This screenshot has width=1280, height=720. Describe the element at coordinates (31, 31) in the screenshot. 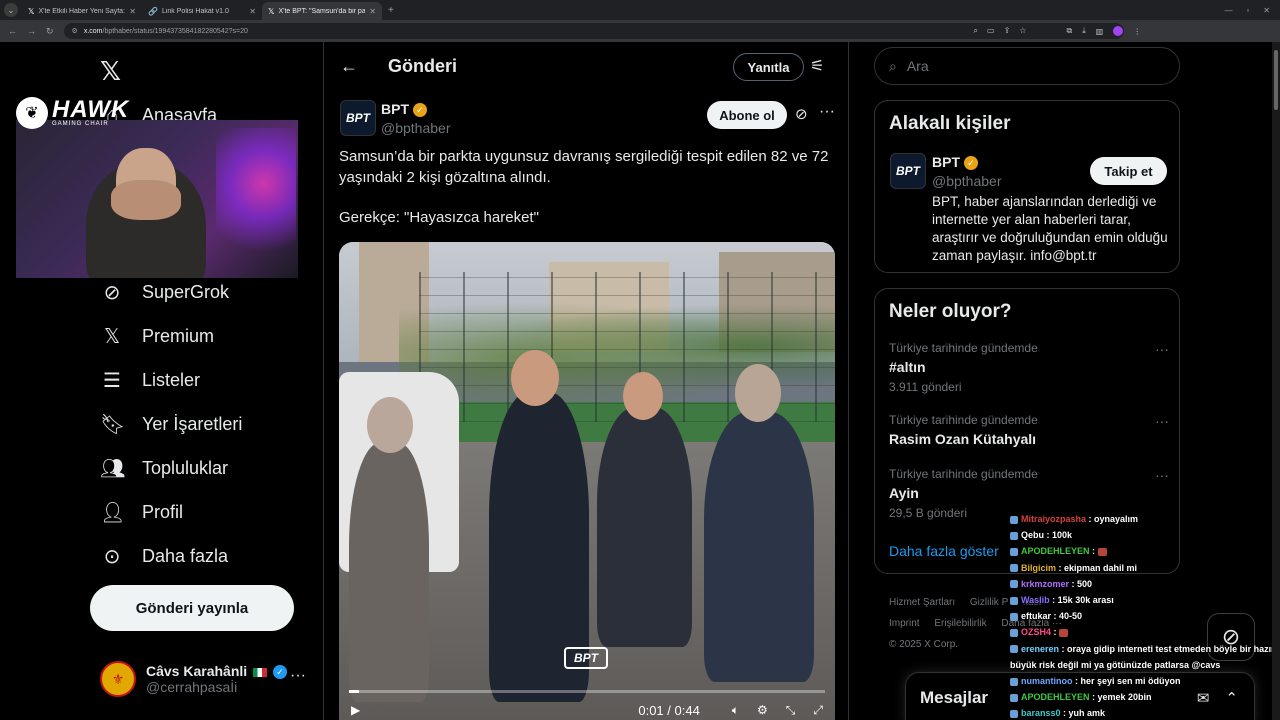

I see `forward-icon: →` at that location.